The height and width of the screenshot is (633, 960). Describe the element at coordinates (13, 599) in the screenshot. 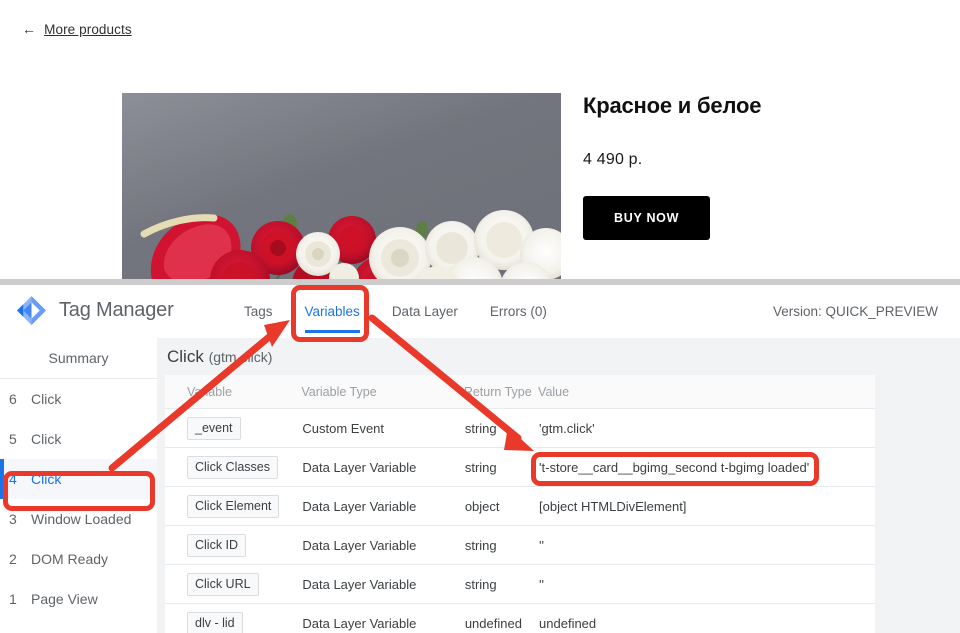

I see `event-number: 1` at that location.